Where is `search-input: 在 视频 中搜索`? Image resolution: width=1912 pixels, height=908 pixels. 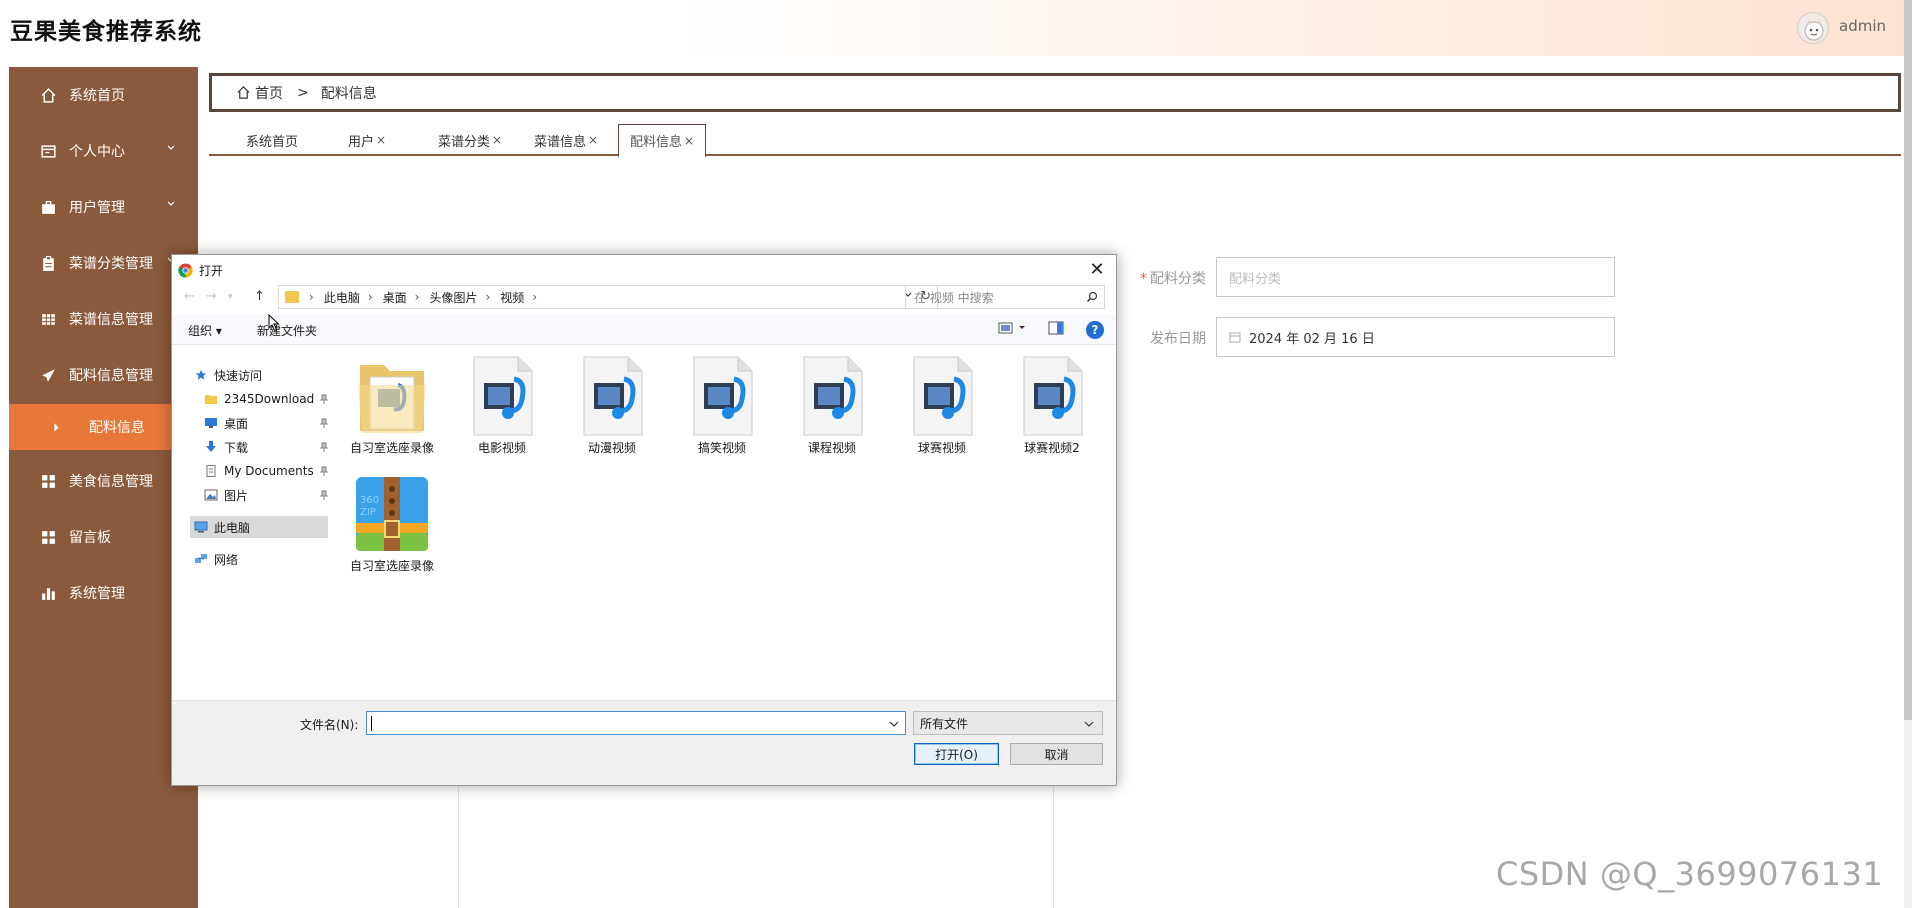 search-input: 在 视频 中搜索 is located at coordinates (1005, 297).